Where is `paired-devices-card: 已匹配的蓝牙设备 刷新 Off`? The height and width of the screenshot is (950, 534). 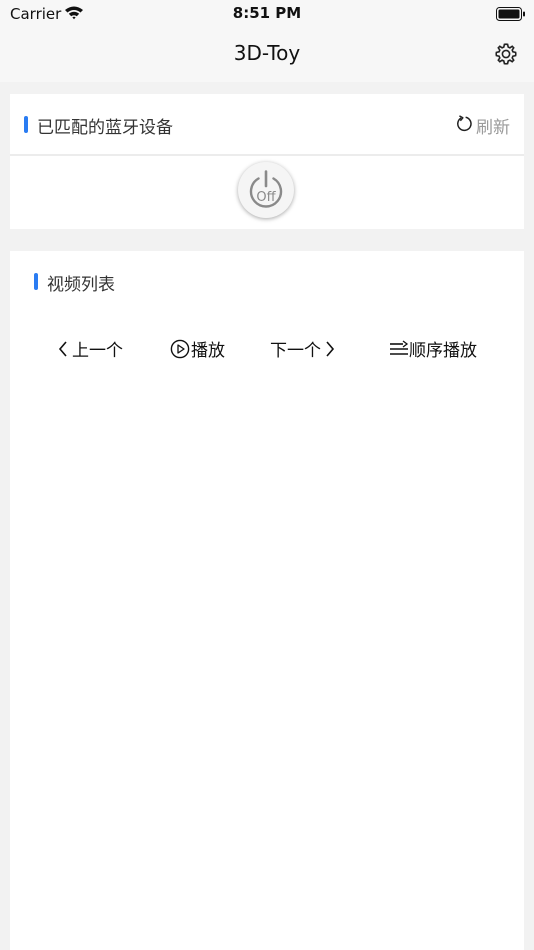 paired-devices-card: 已匹配的蓝牙设备 刷新 Off is located at coordinates (267, 161).